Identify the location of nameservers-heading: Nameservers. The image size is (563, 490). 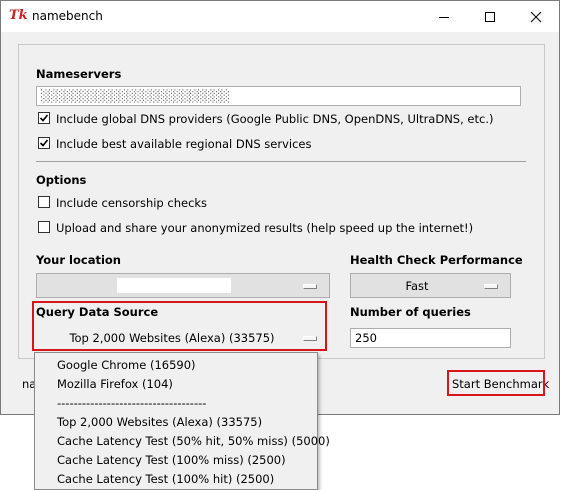
(79, 74).